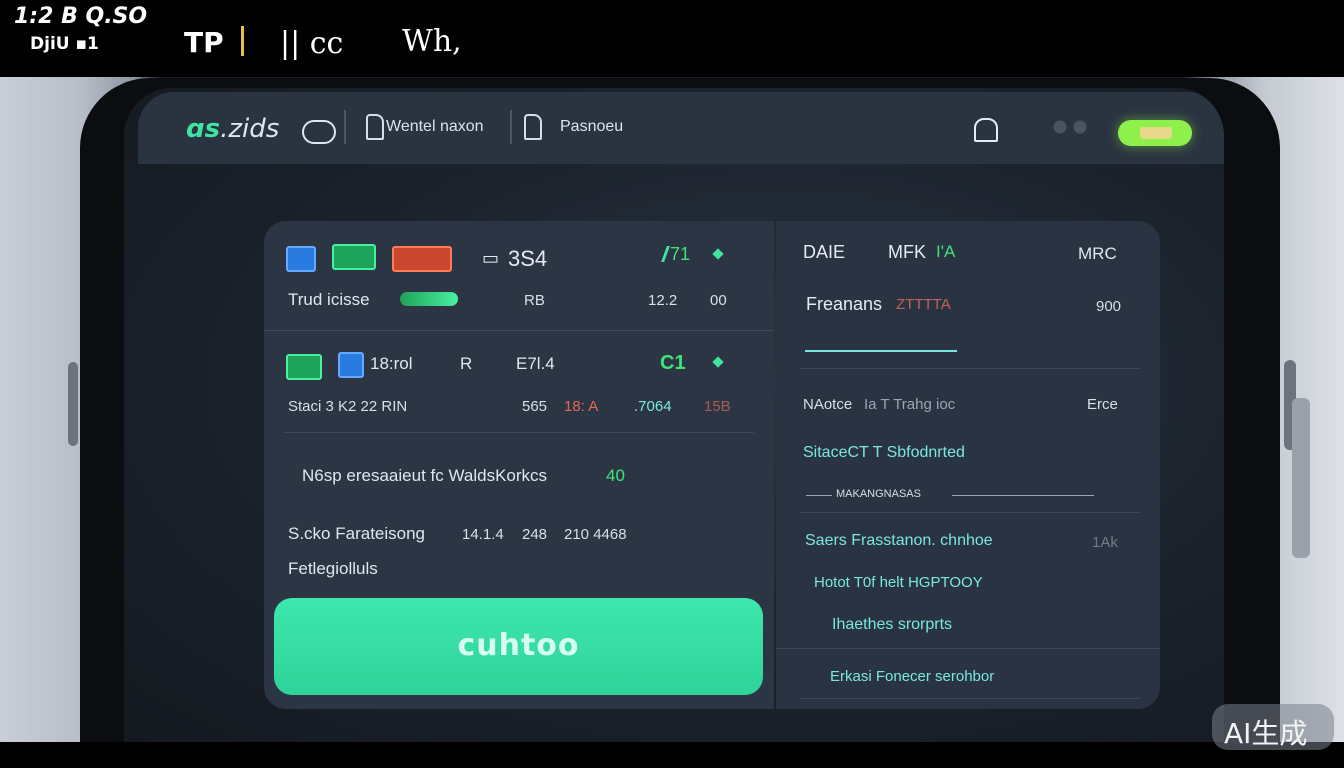 Image resolution: width=1344 pixels, height=768 pixels. What do you see at coordinates (64, 44) in the screenshot?
I see `status-date: DjiU ▪1` at bounding box center [64, 44].